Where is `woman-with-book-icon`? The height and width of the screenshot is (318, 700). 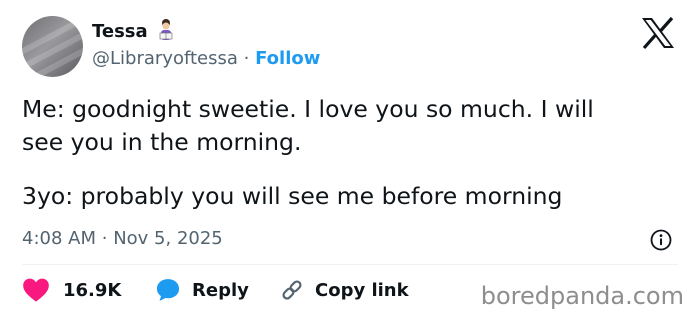 woman-with-book-icon is located at coordinates (166, 29).